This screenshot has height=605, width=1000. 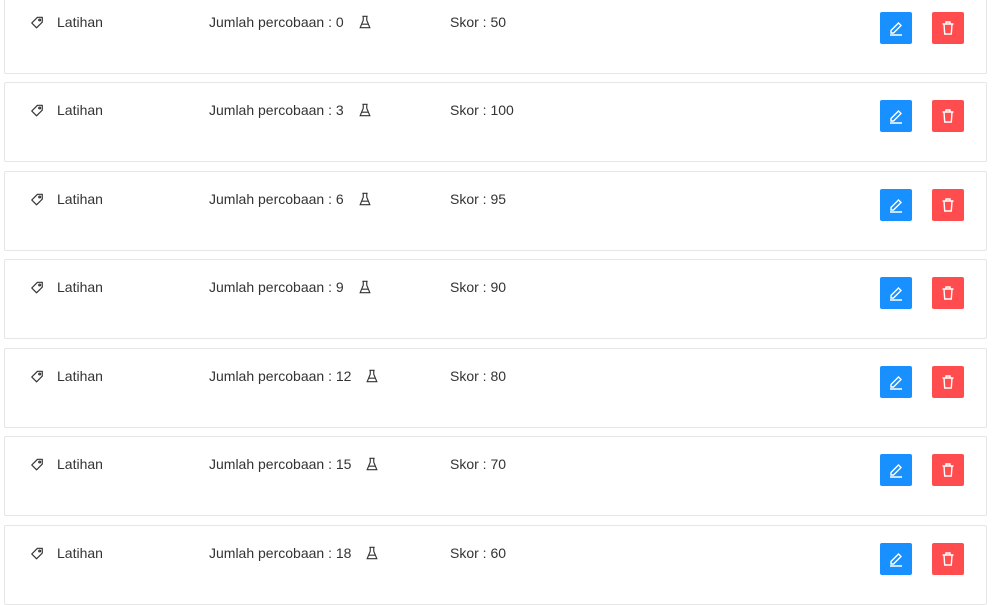 I want to click on list-item: Latihan Jumlah percobaan : 3 Skor : 100, so click(x=495, y=122).